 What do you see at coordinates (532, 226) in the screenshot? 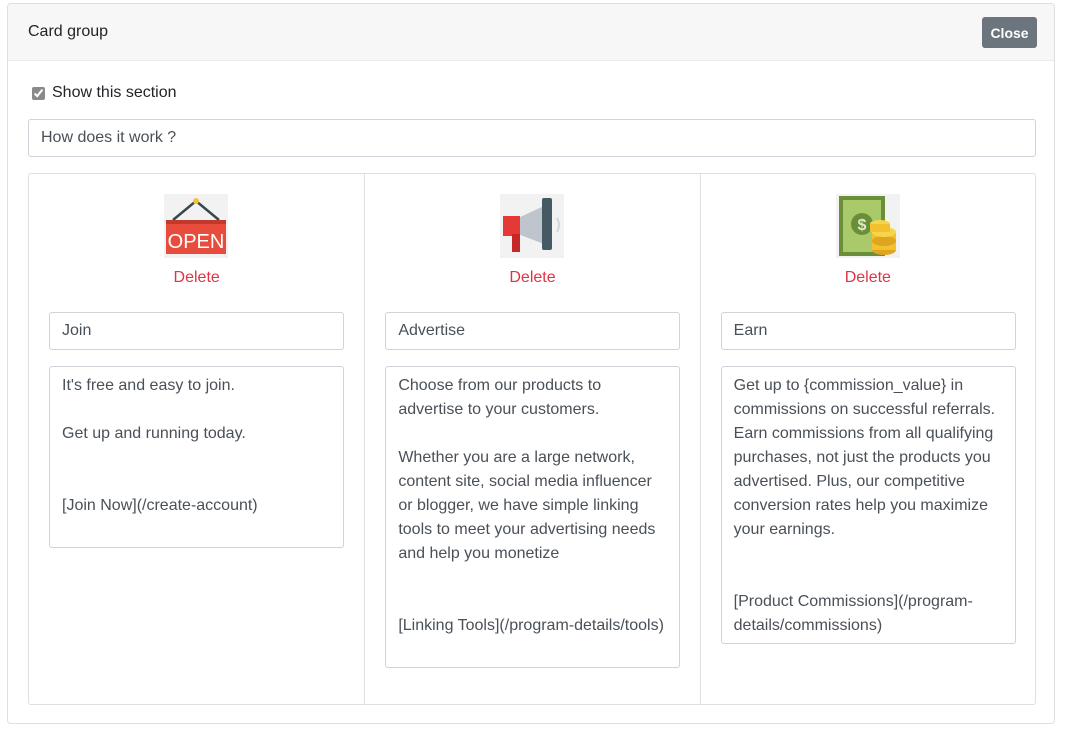
I see `megaphone-icon` at bounding box center [532, 226].